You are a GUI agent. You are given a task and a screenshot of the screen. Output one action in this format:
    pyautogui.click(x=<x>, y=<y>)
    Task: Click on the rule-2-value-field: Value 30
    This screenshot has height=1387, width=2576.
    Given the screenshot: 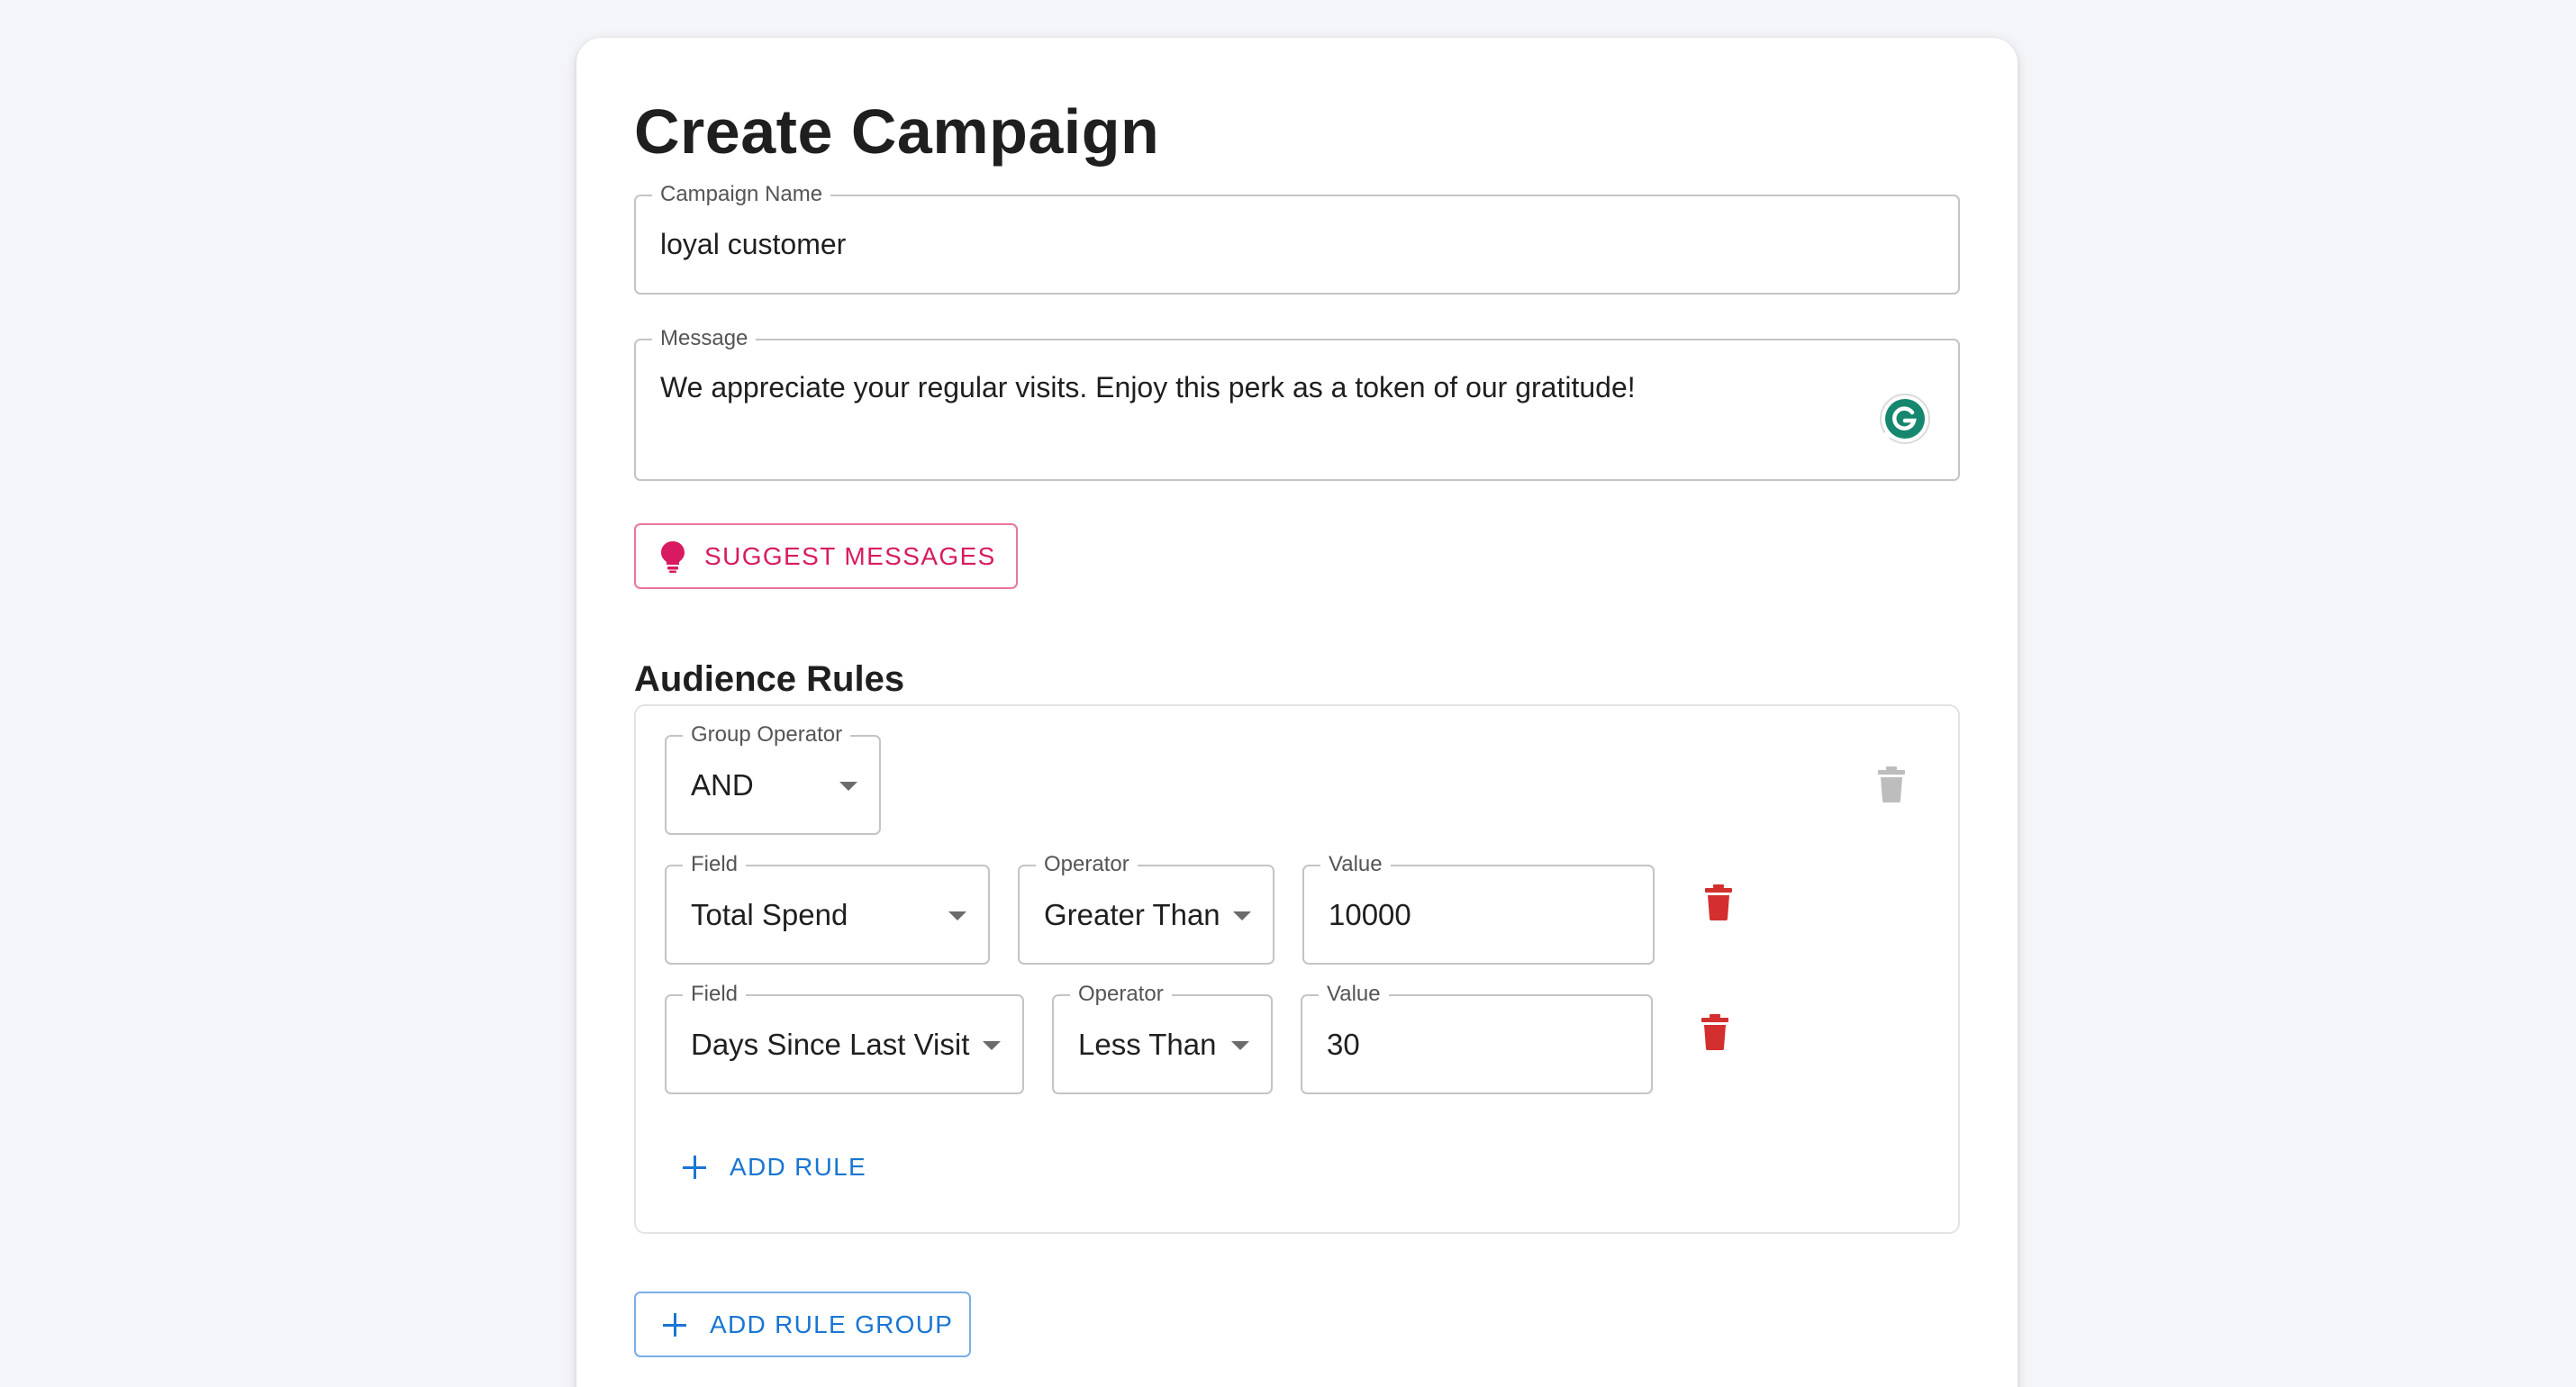 What is the action you would take?
    pyautogui.click(x=1477, y=1037)
    